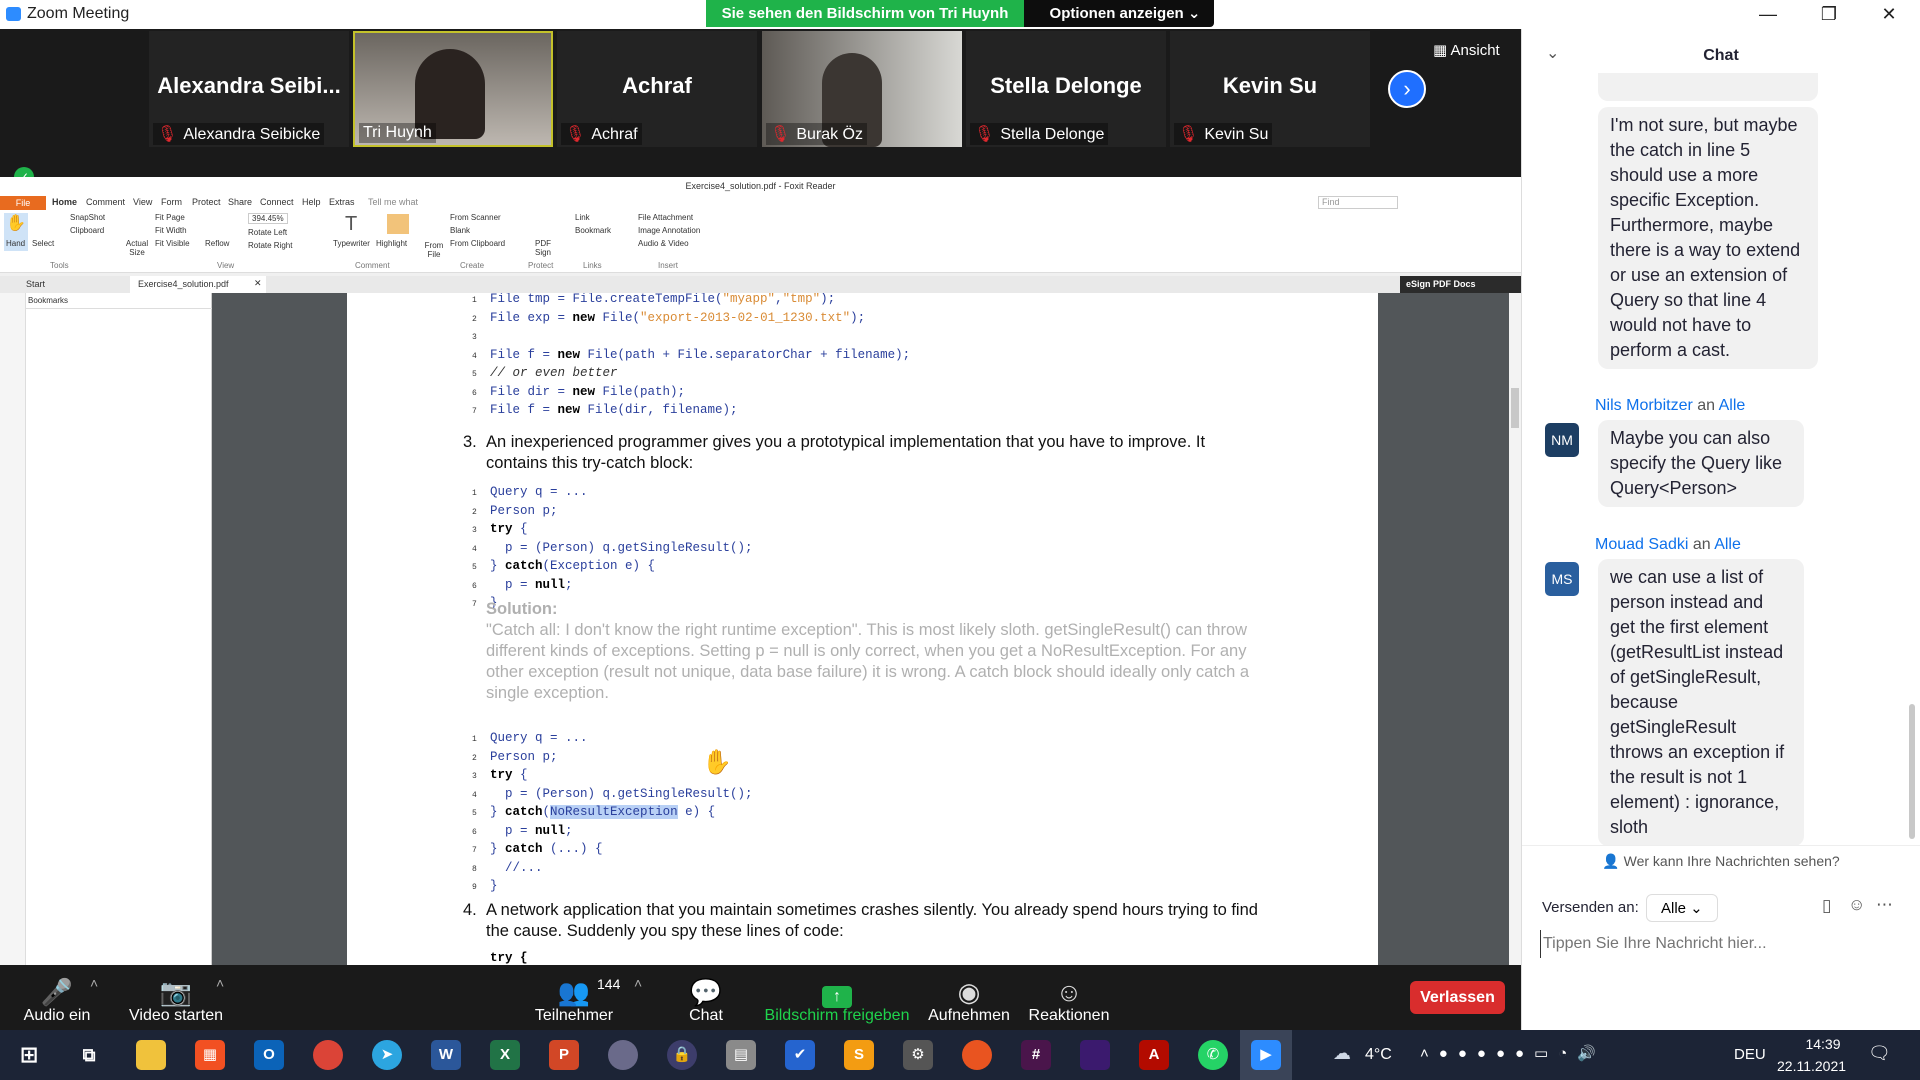  Describe the element at coordinates (270, 245) in the screenshot. I see `rotate-right-button: Rotate Right` at that location.